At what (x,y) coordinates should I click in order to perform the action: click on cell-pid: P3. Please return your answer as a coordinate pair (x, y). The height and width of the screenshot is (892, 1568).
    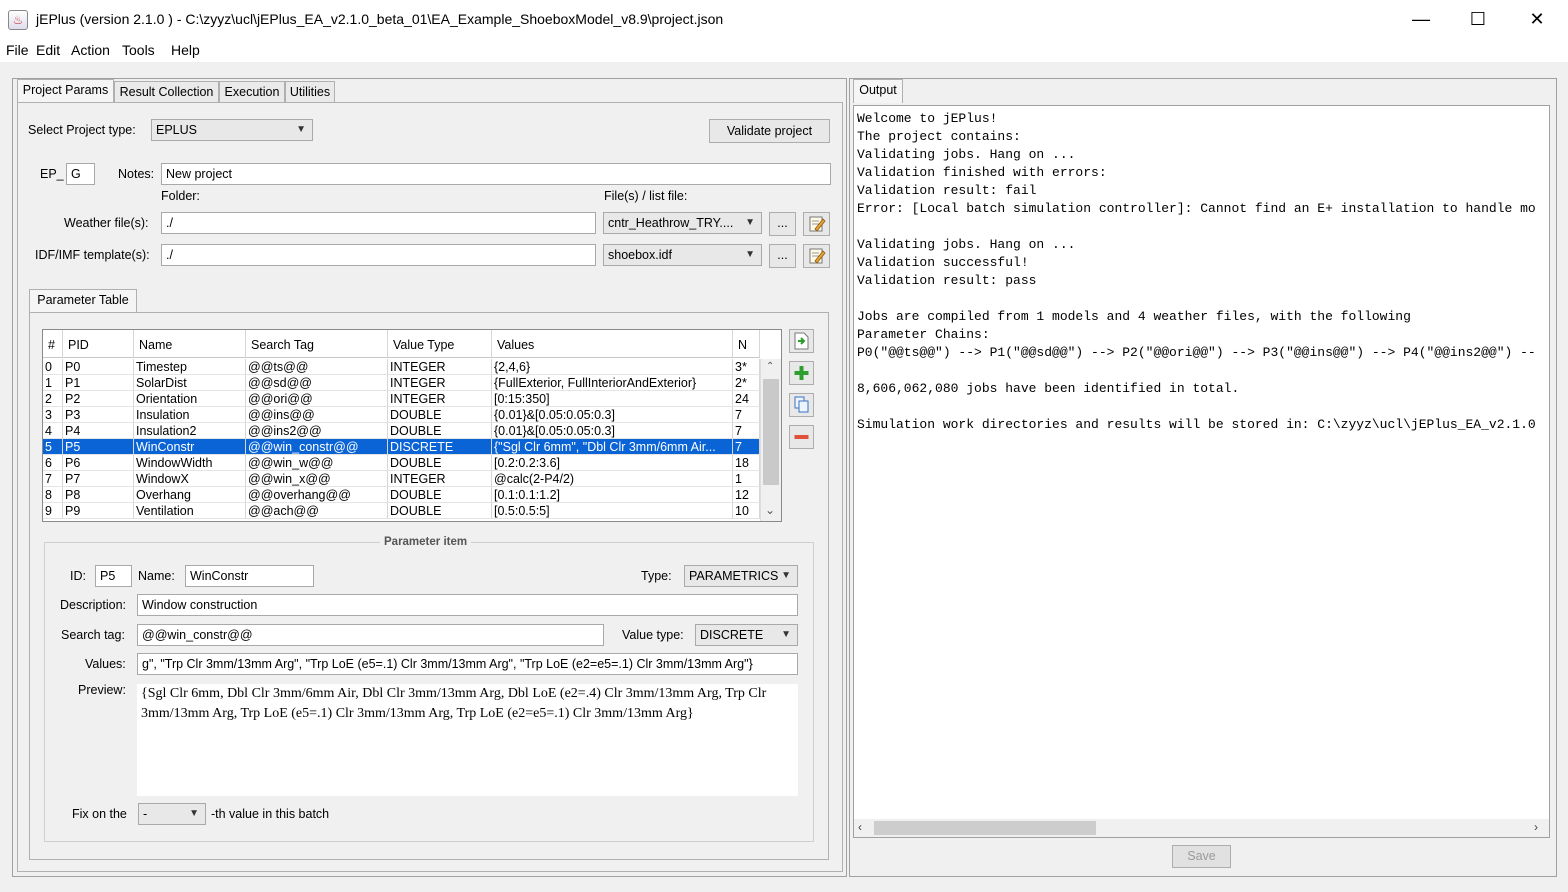
    Looking at the image, I should click on (98, 415).